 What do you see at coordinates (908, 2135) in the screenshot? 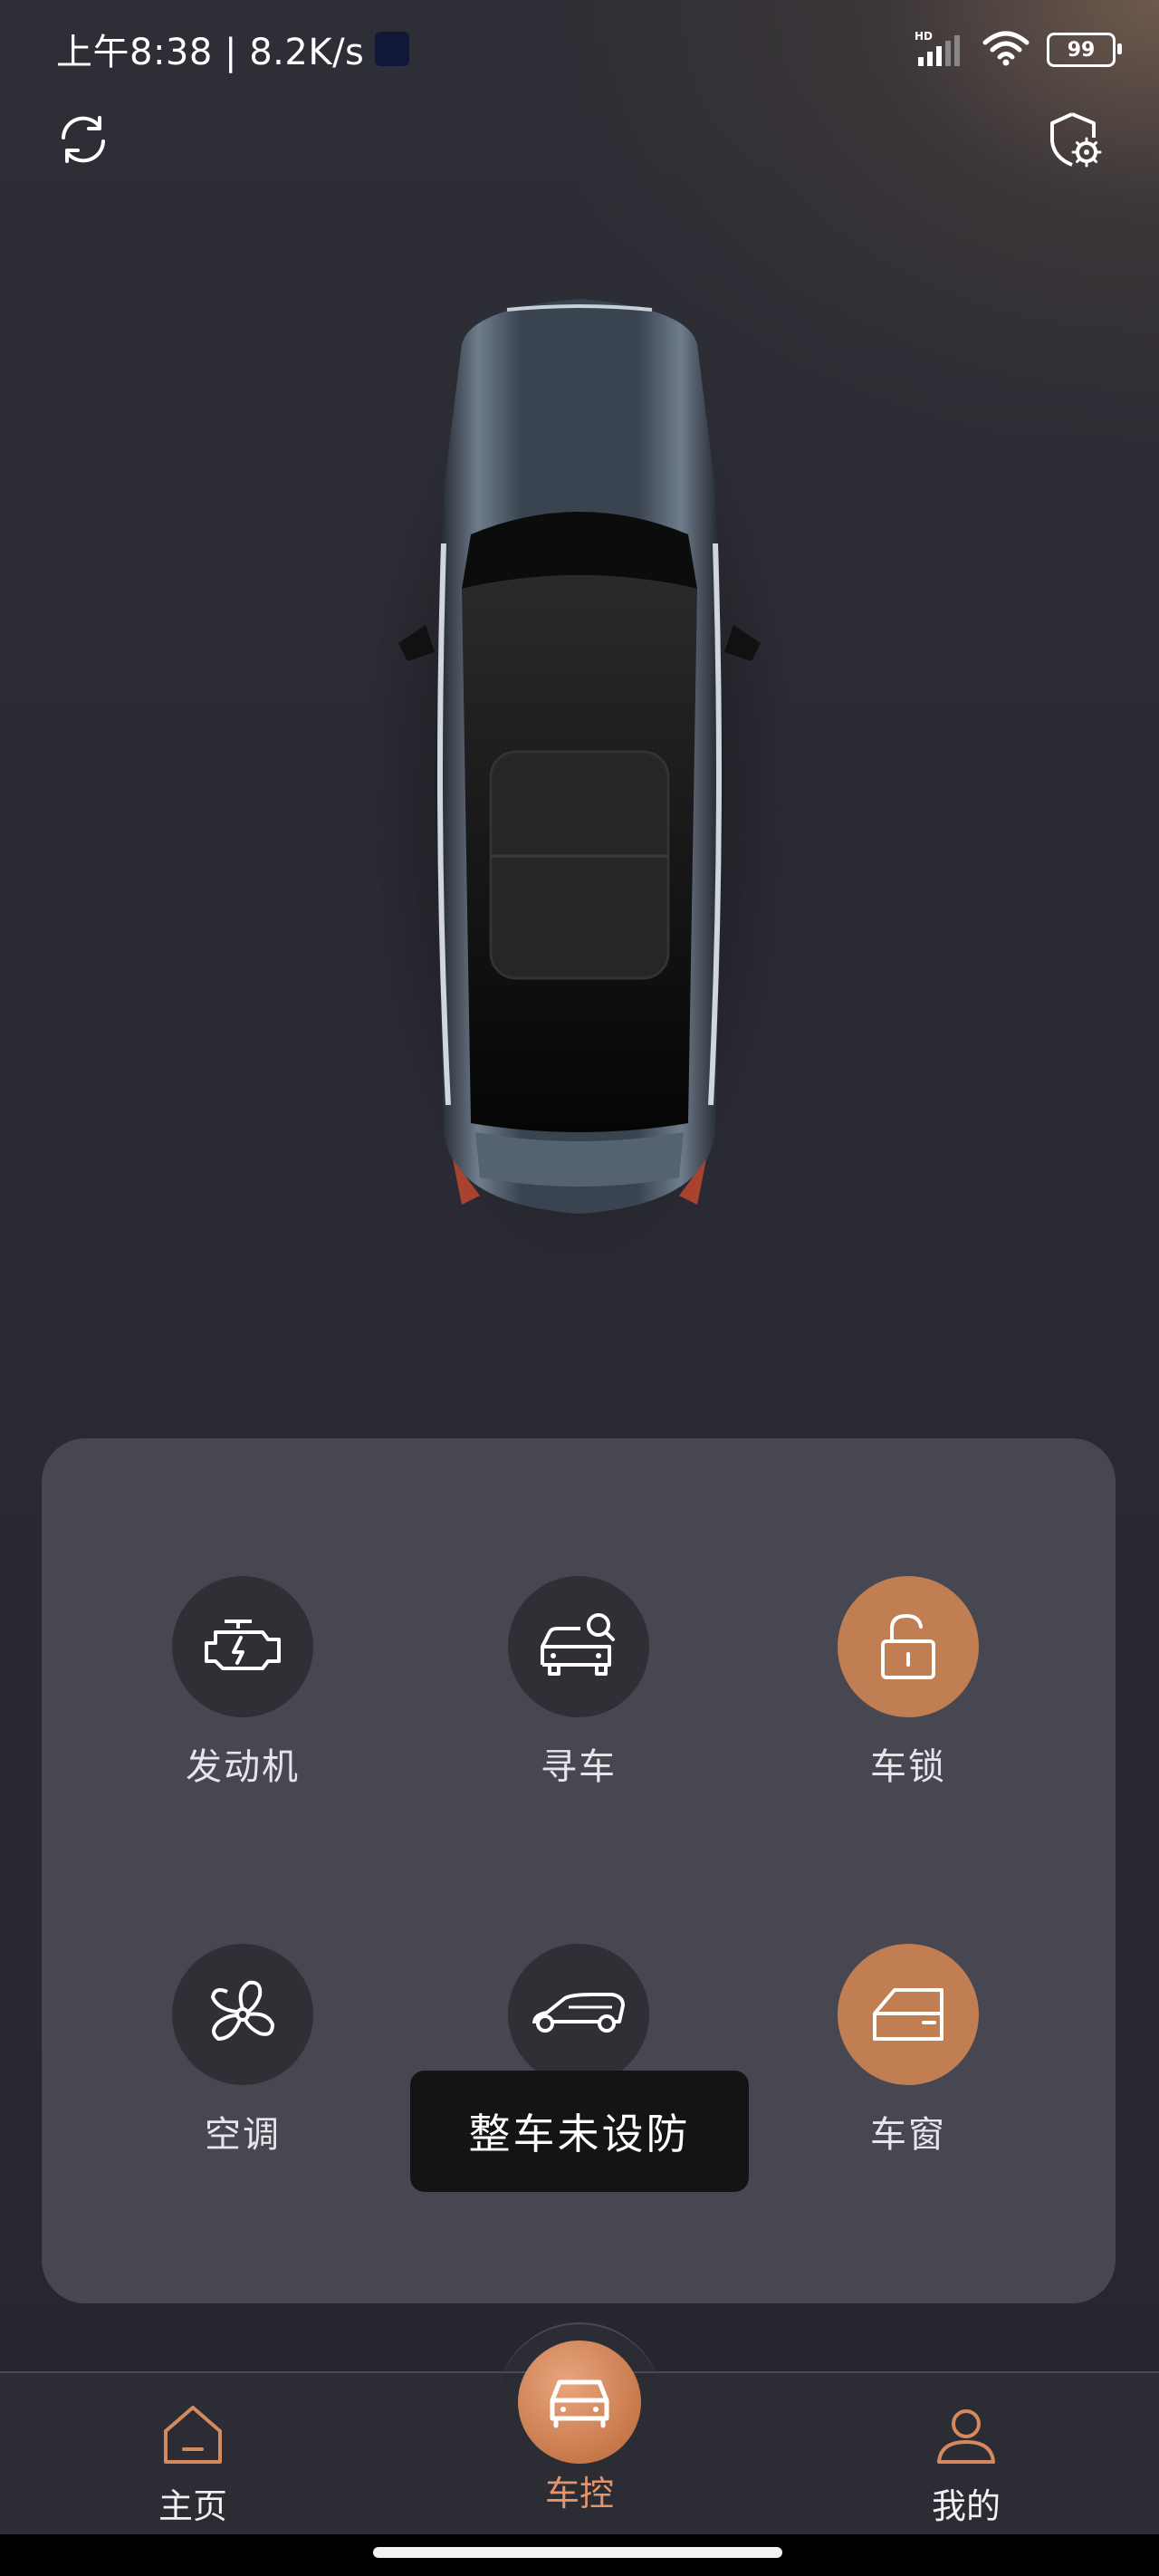
I see `control-label: 车窗` at bounding box center [908, 2135].